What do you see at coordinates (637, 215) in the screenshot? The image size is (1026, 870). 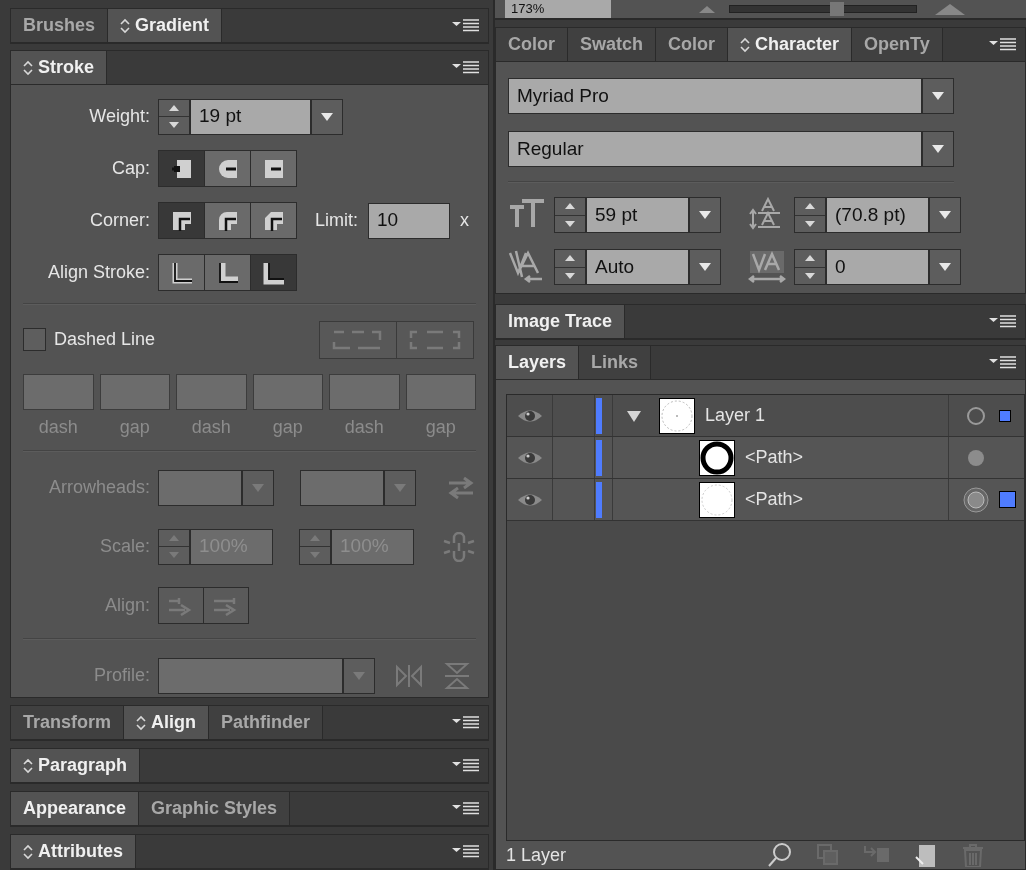 I see `size-field: 59 pt` at bounding box center [637, 215].